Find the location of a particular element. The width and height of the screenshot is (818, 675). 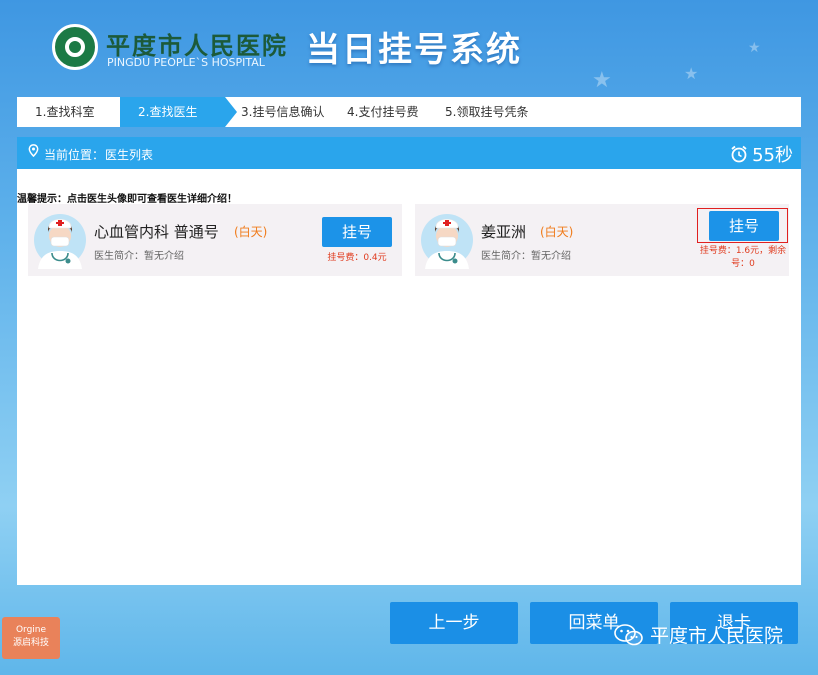

step-confirm-info: 3.挂号信息确认 is located at coordinates (283, 112).